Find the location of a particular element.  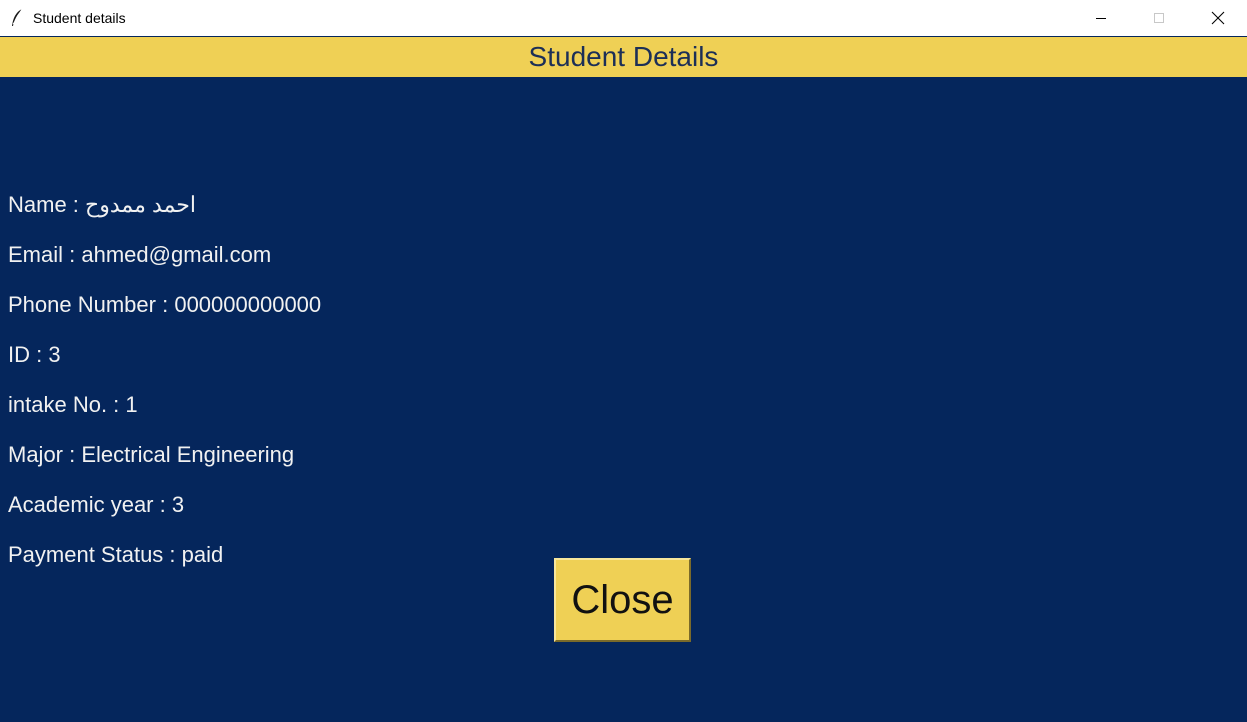

field-label: Email is located at coordinates (36, 254).